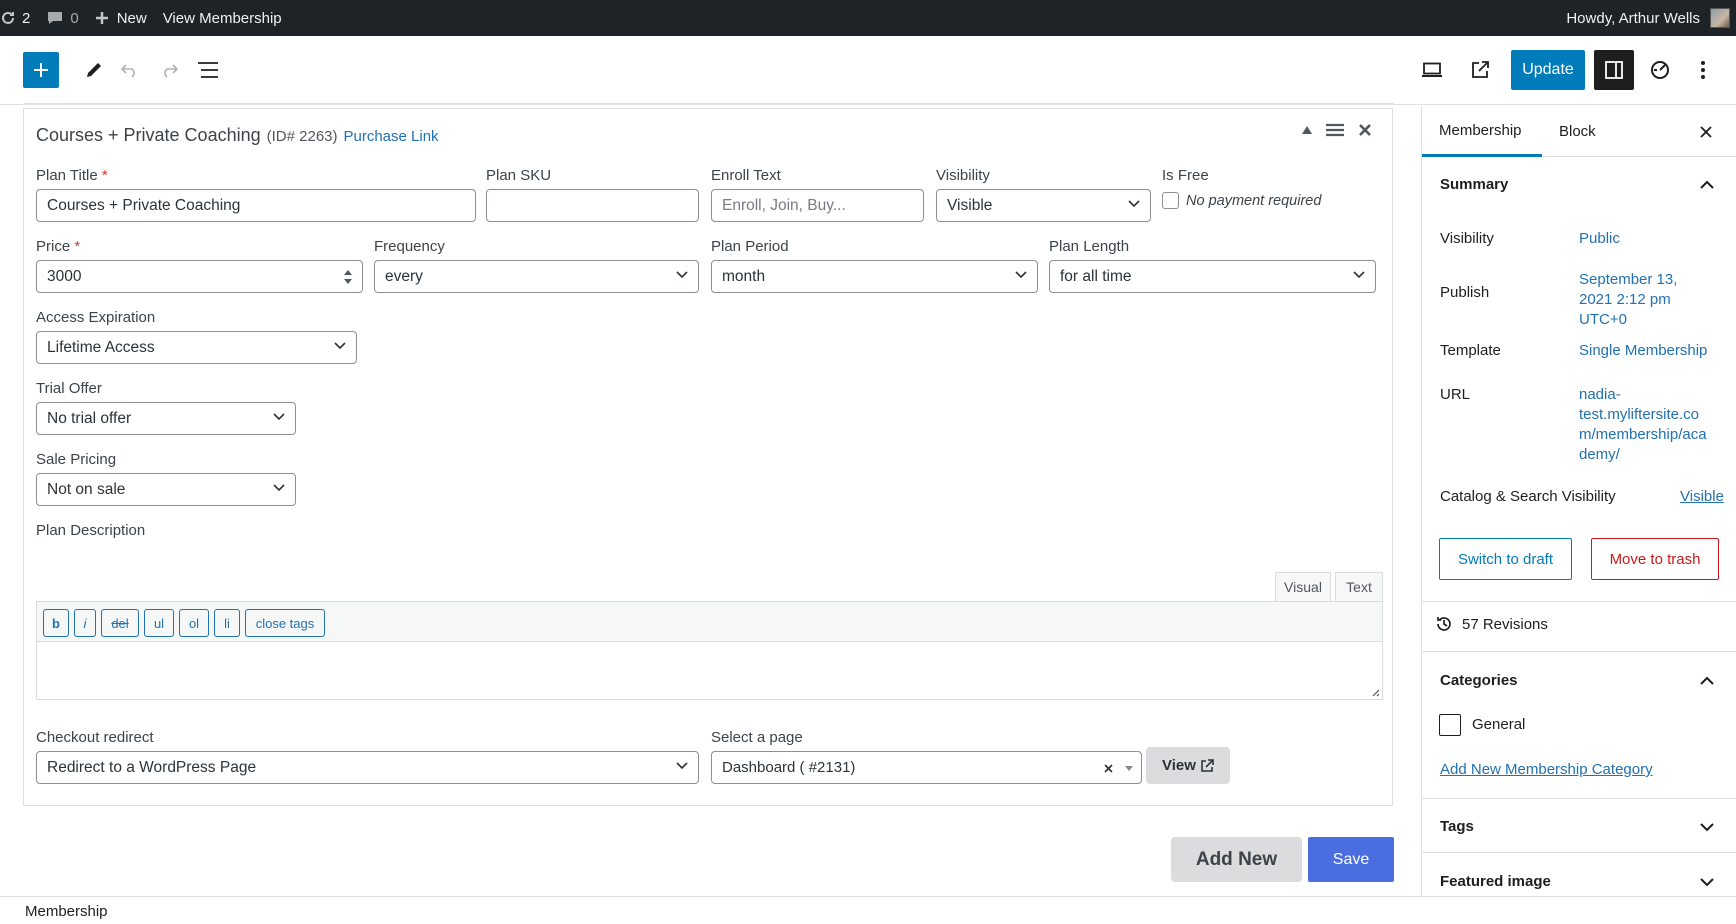 The image size is (1736, 924). I want to click on frequency-select-value: every, so click(404, 276).